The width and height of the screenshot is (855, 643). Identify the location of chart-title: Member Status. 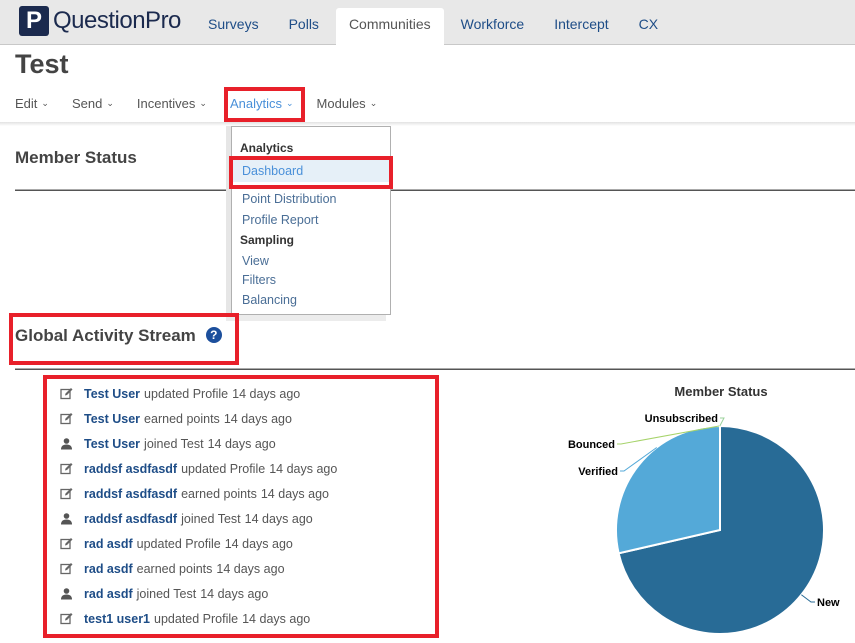
(720, 391).